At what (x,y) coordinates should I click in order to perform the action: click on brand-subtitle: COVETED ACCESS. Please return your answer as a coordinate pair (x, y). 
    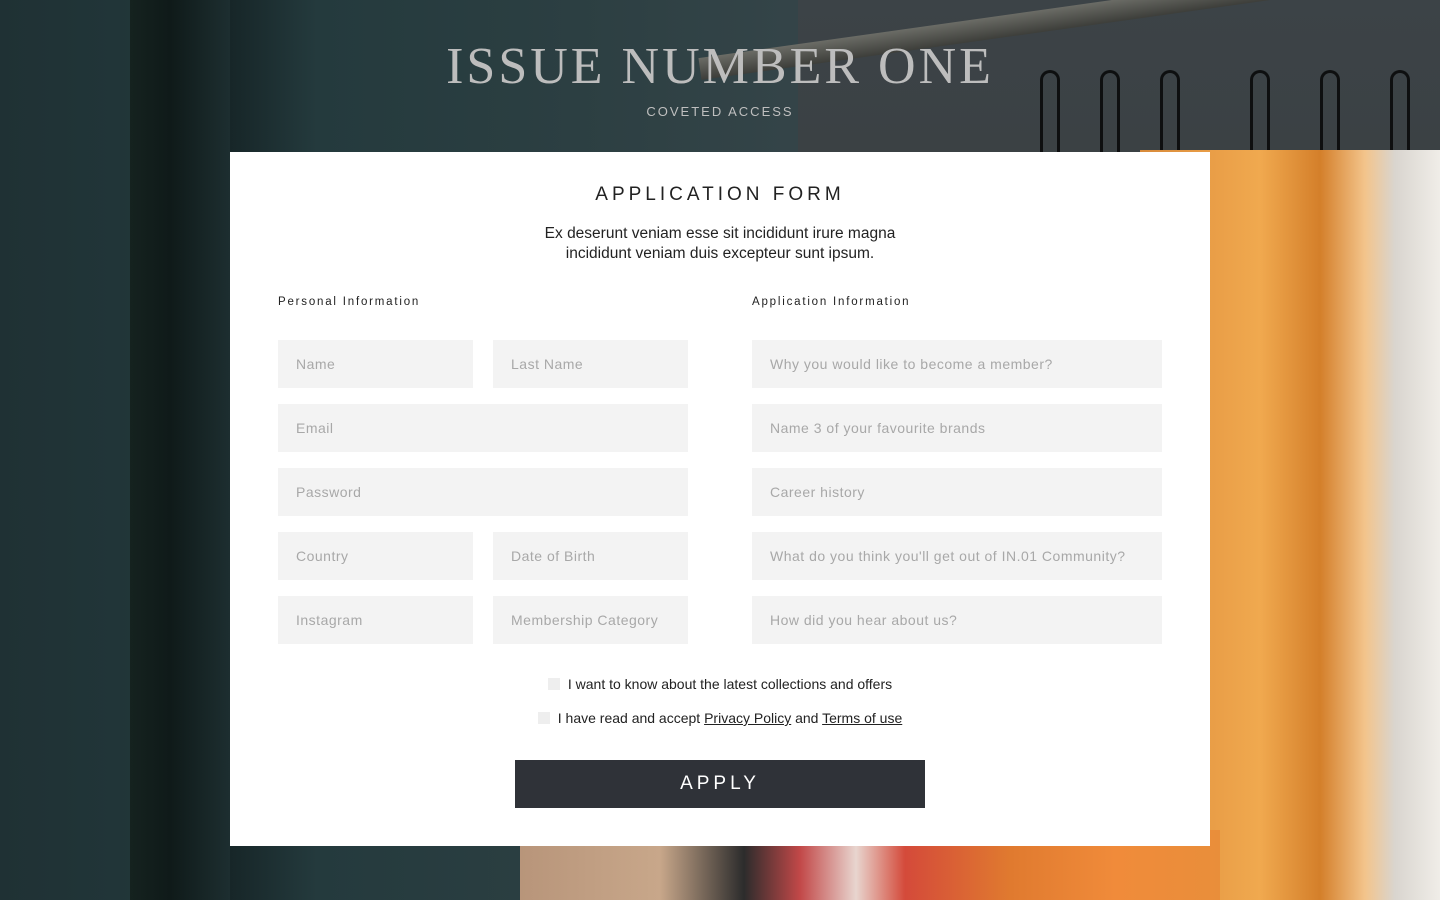
    Looking at the image, I should click on (720, 111).